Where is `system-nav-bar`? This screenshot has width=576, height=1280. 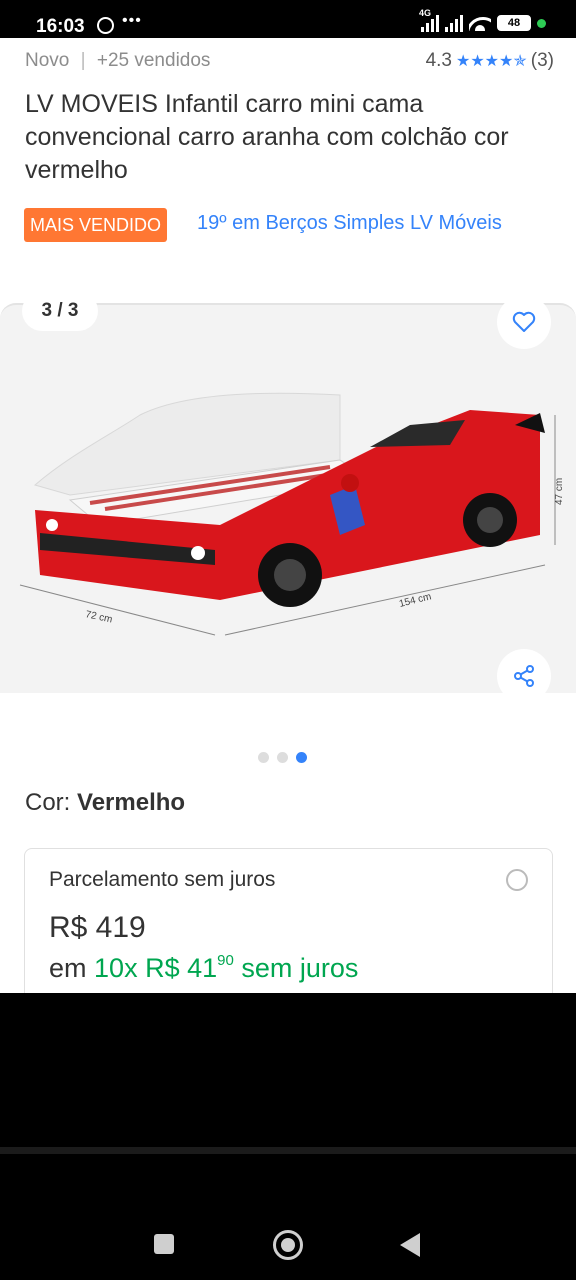
system-nav-bar is located at coordinates (288, 1245).